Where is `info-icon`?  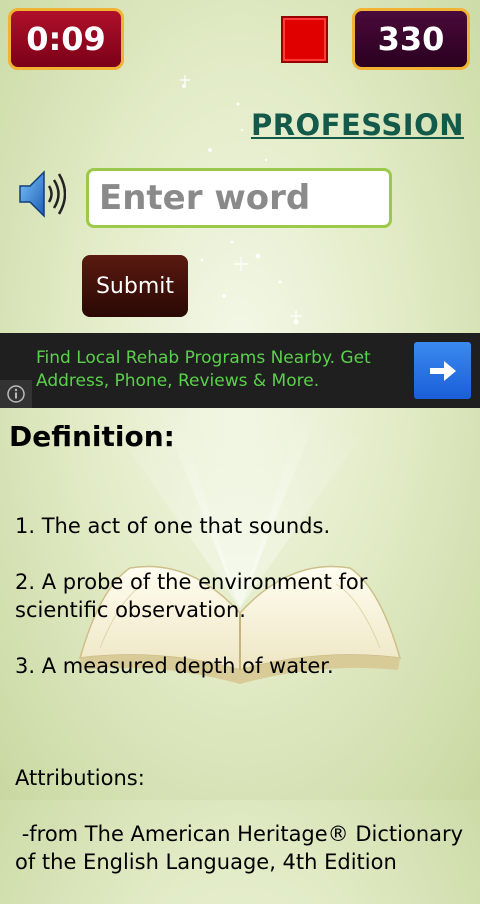 info-icon is located at coordinates (16, 394).